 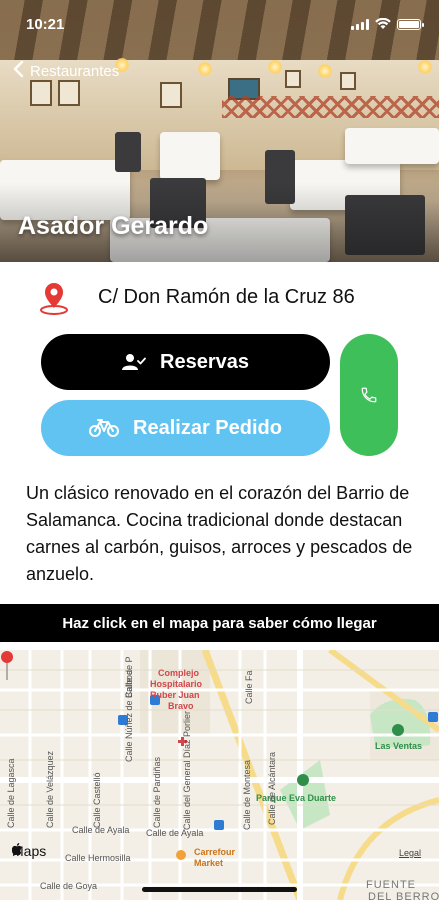 What do you see at coordinates (75, 71) in the screenshot?
I see `back-button-label: Restaurantes` at bounding box center [75, 71].